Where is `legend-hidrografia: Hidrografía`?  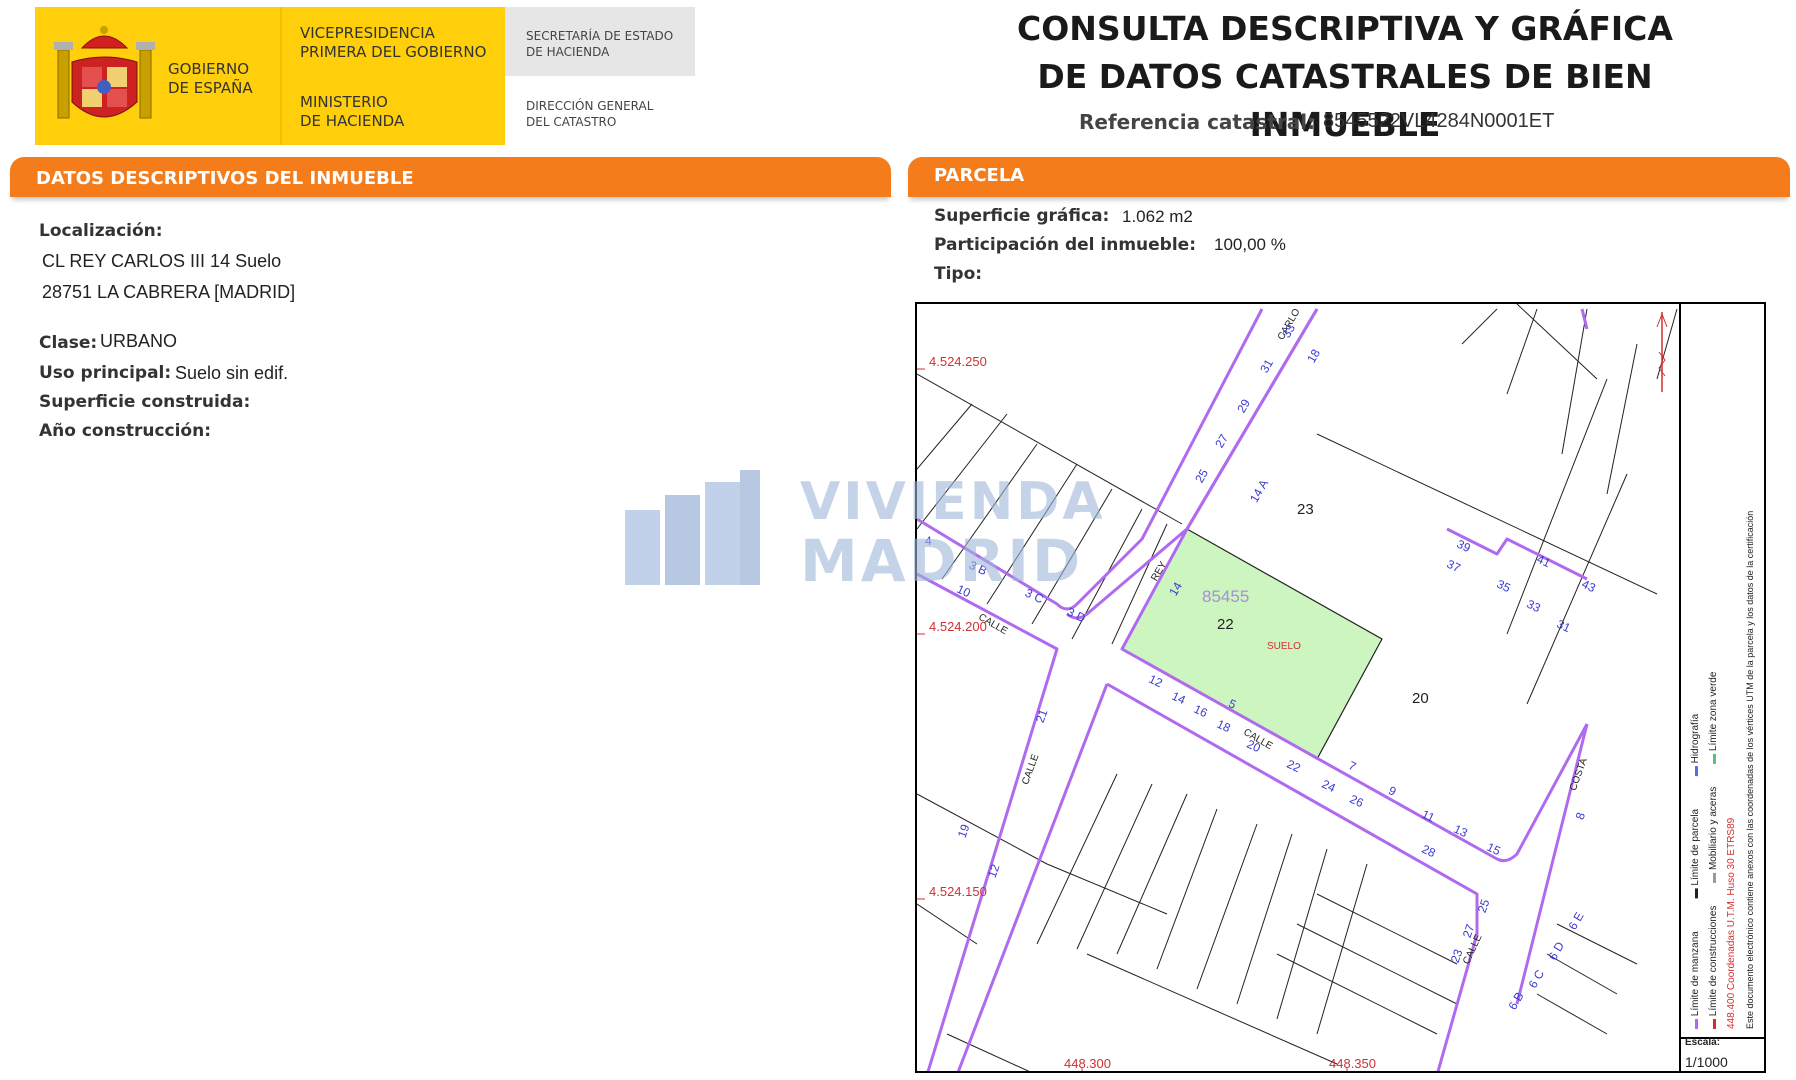 legend-hidrografia: Hidrografía is located at coordinates (1695, 738).